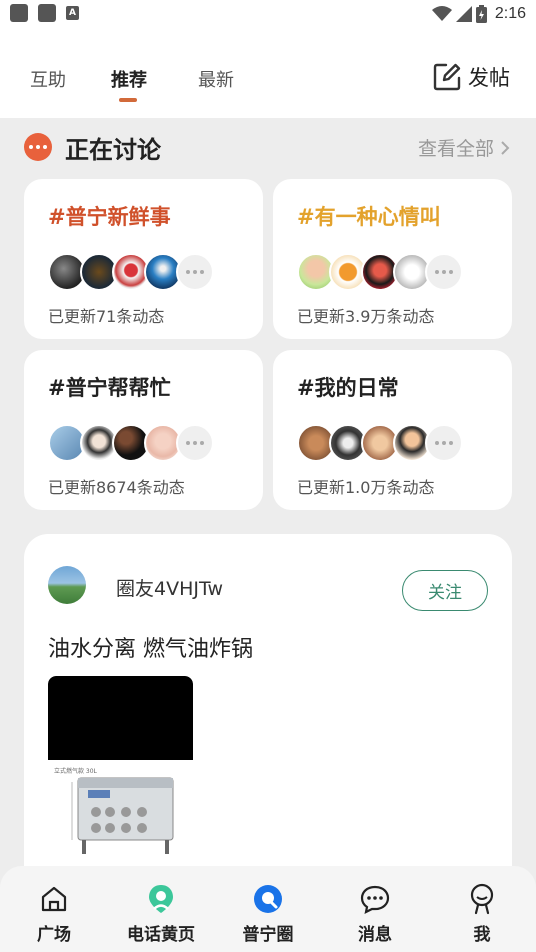 This screenshot has width=536, height=952. Describe the element at coordinates (109, 388) in the screenshot. I see `topic-title: #普宁帮帮忙` at that location.